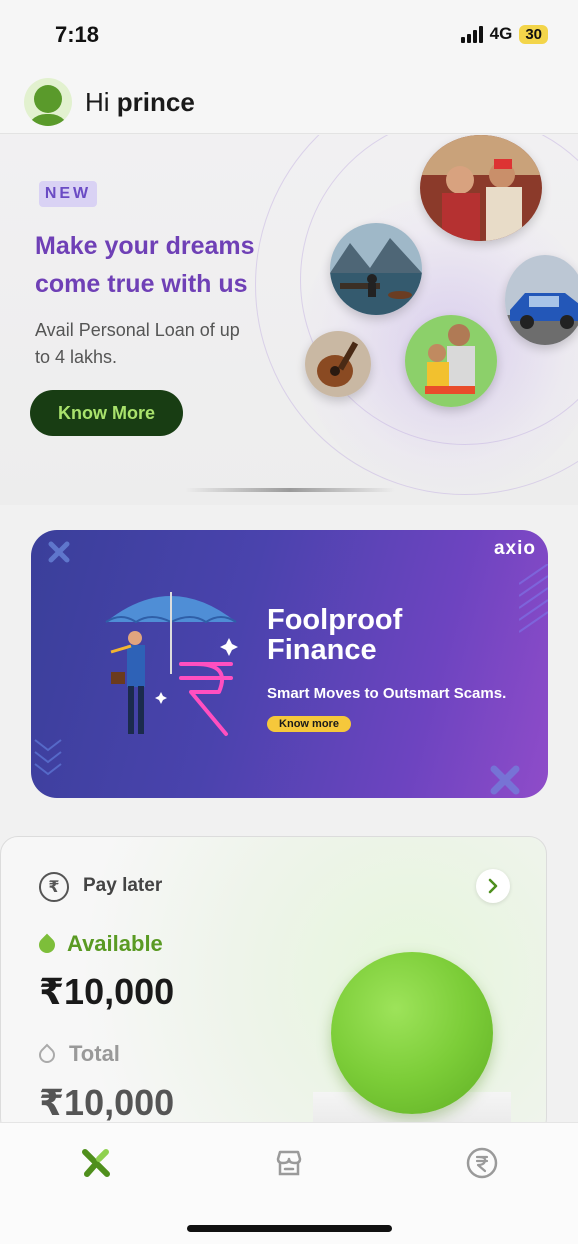 Image resolution: width=578 pixels, height=1244 pixels. Describe the element at coordinates (376, 269) in the screenshot. I see `lake-photo` at that location.